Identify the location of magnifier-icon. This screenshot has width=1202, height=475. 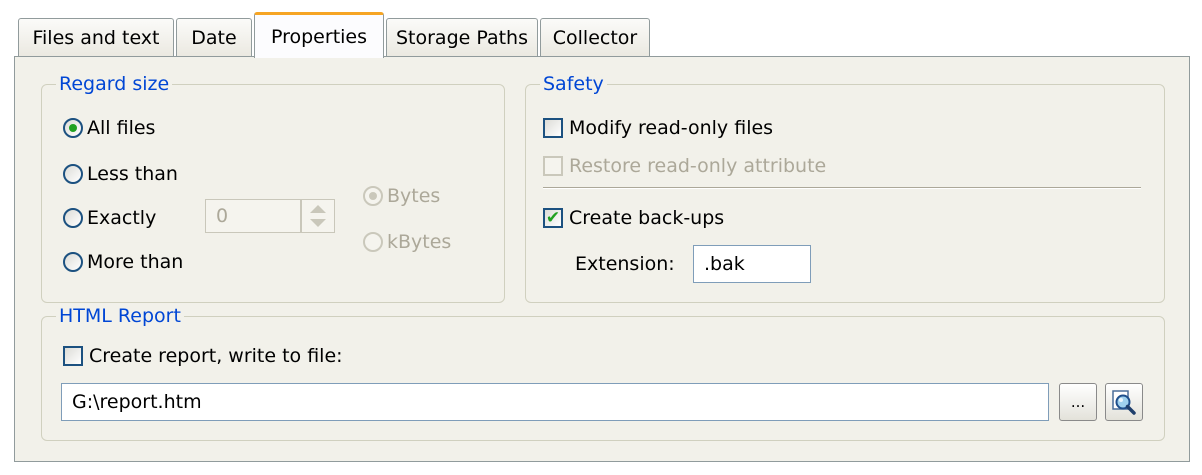
(1124, 402).